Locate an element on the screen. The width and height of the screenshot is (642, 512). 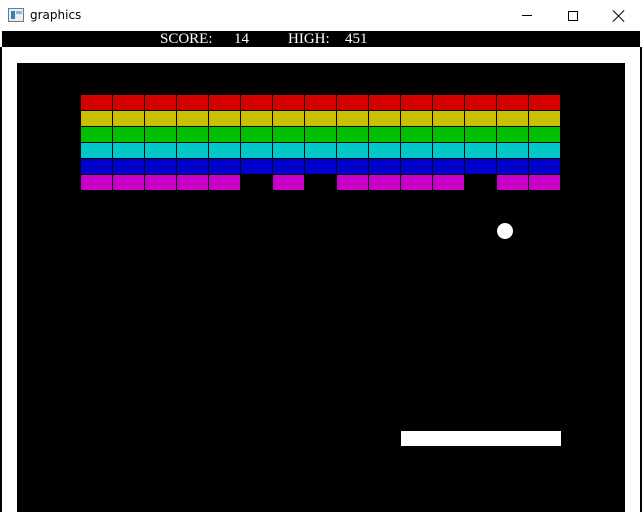
score-value: 14 is located at coordinates (241, 39).